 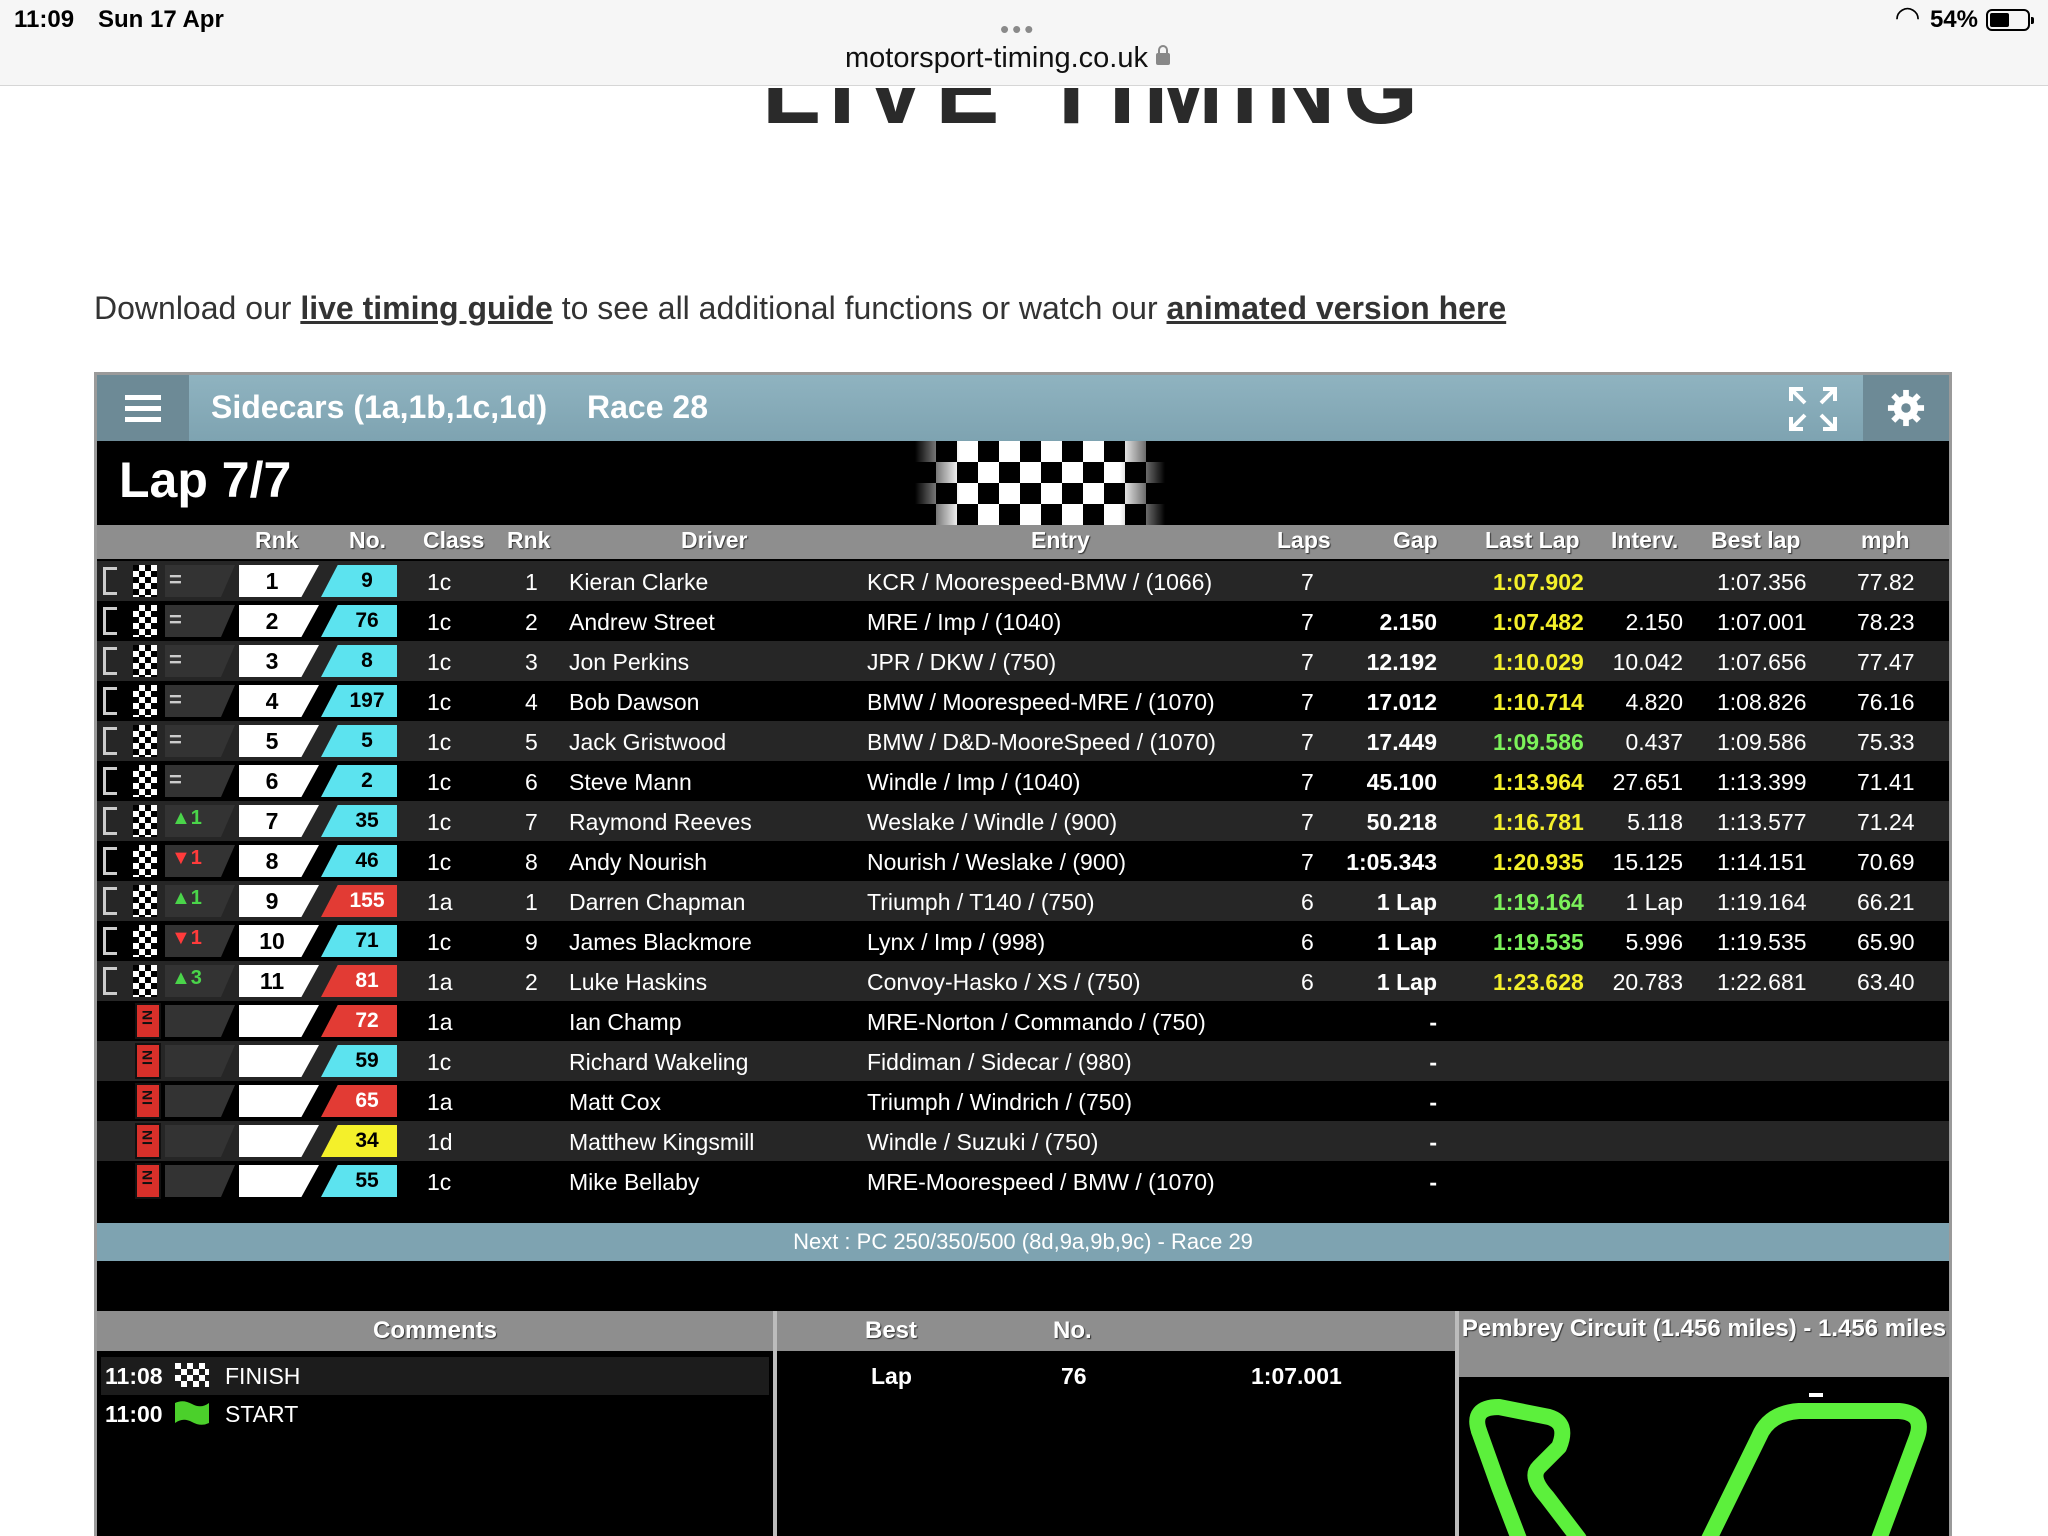 I want to click on class-rank-cell: 2, so click(x=531, y=622).